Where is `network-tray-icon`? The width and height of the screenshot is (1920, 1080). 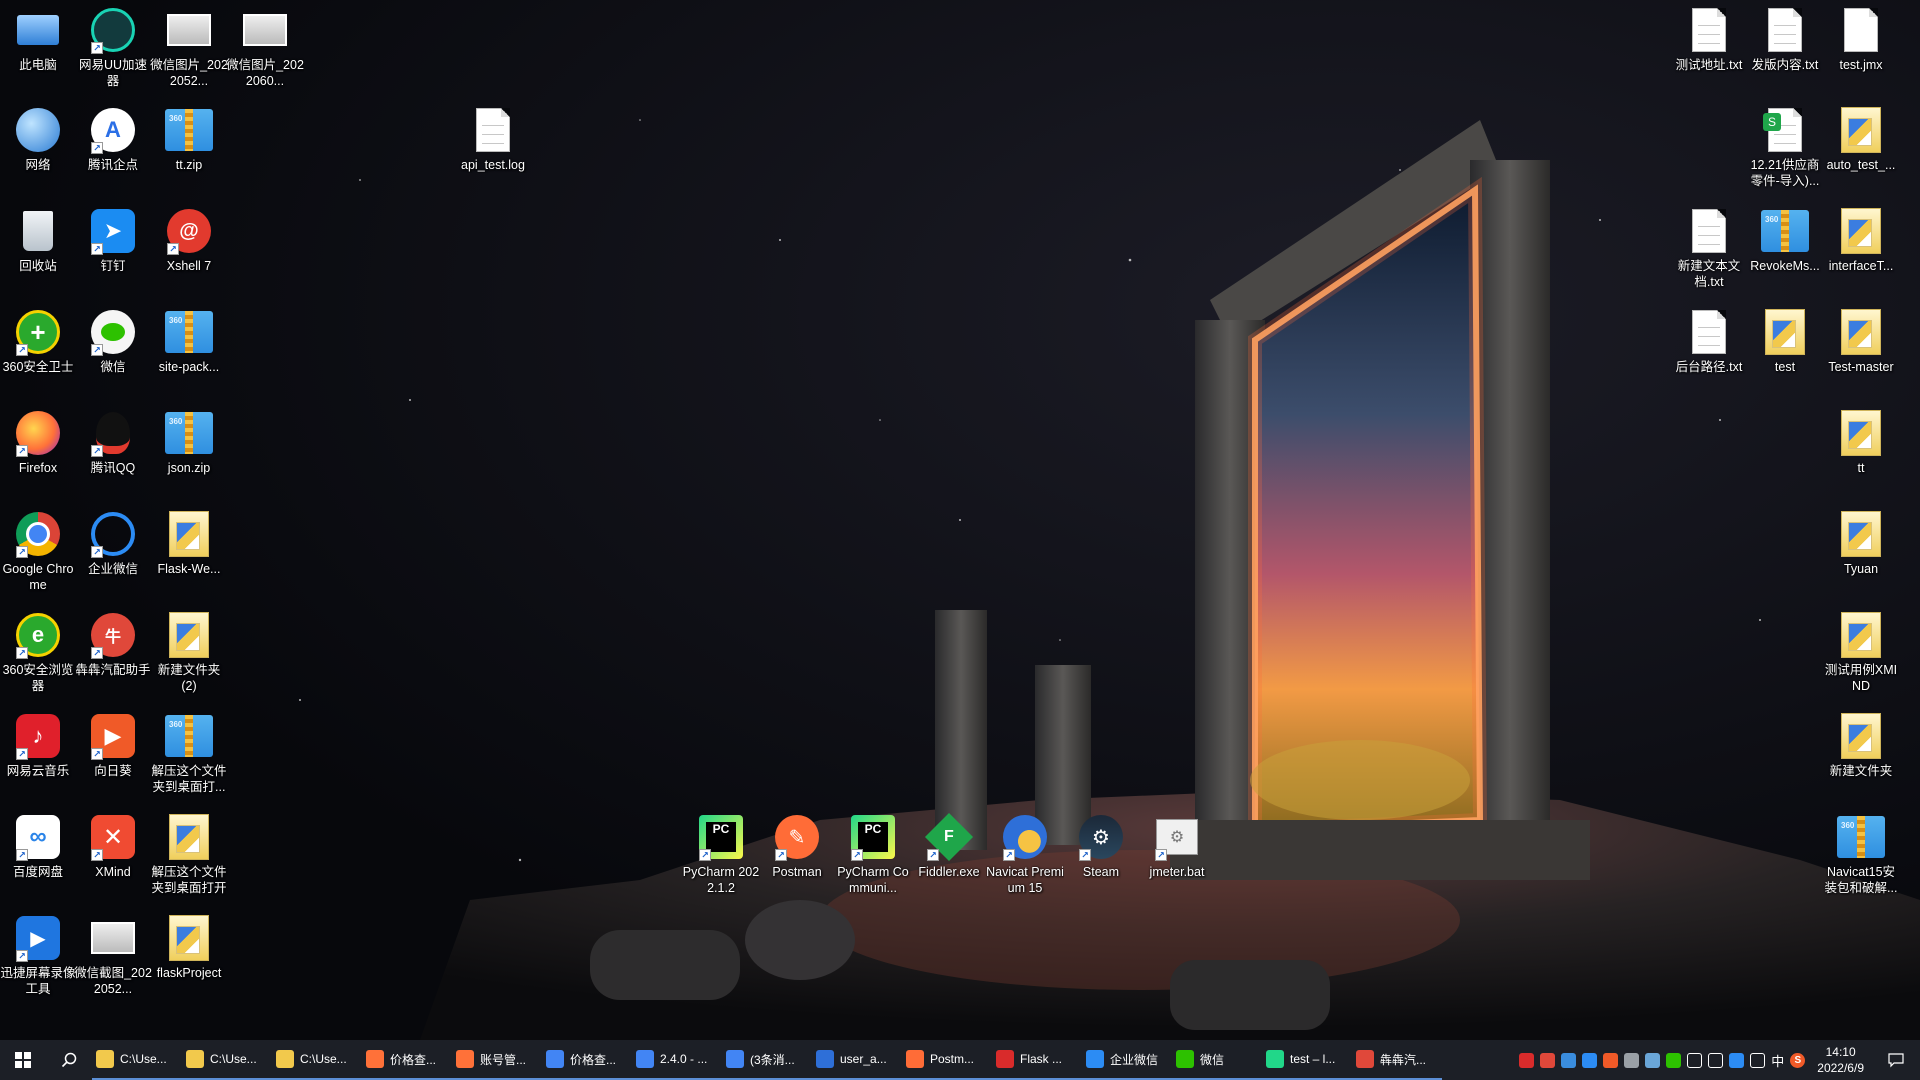
network-tray-icon is located at coordinates (1716, 1060).